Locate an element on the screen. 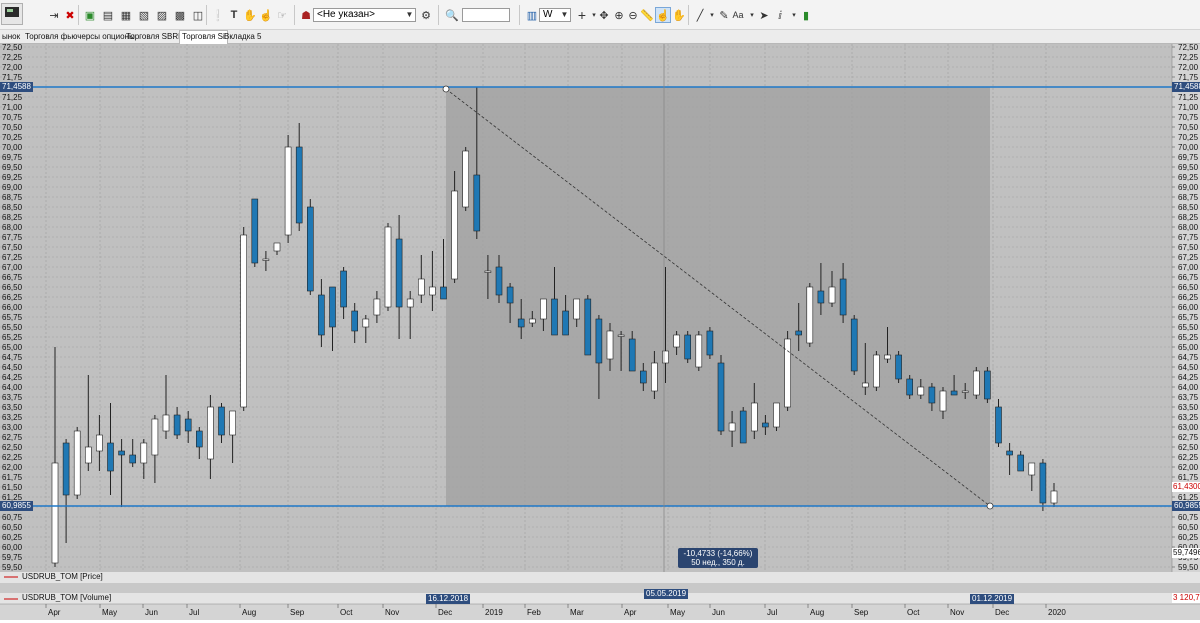 This screenshot has height=623, width=1200. price-tick-label-left: 67,00 is located at coordinates (12, 267).